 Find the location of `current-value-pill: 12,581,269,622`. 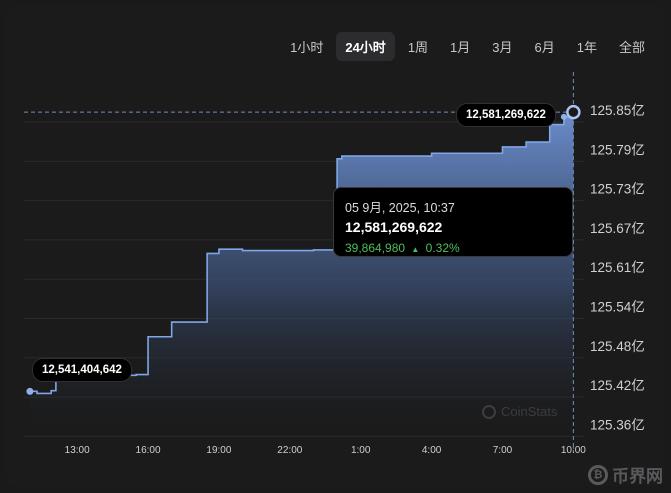

current-value-pill: 12,581,269,622 is located at coordinates (506, 115).